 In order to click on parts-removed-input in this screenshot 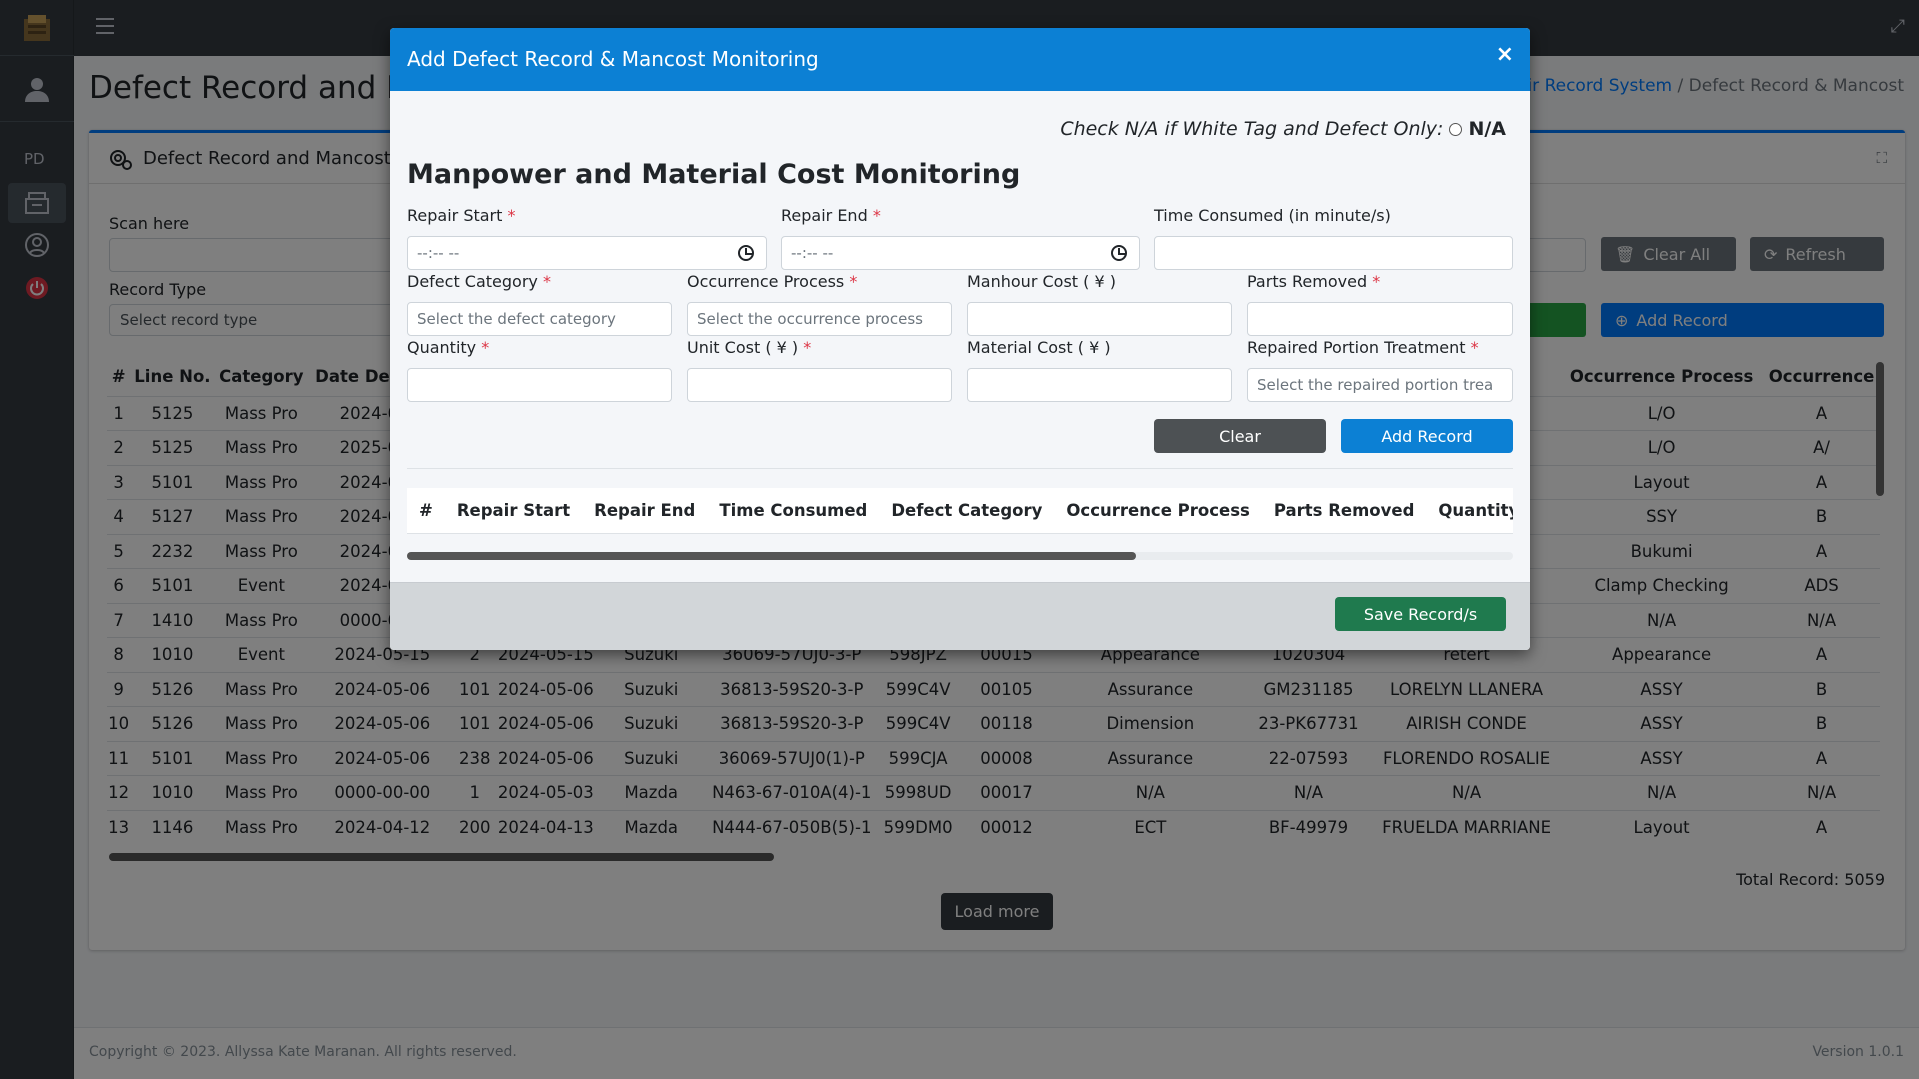, I will do `click(1380, 319)`.